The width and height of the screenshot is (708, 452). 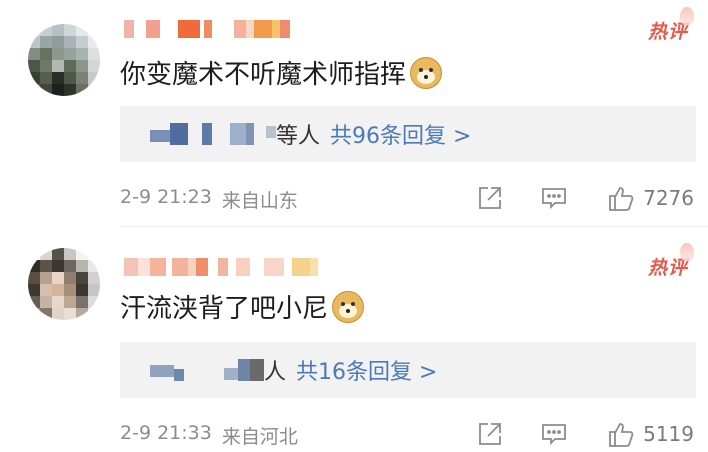 What do you see at coordinates (414, 226) in the screenshot?
I see `divider` at bounding box center [414, 226].